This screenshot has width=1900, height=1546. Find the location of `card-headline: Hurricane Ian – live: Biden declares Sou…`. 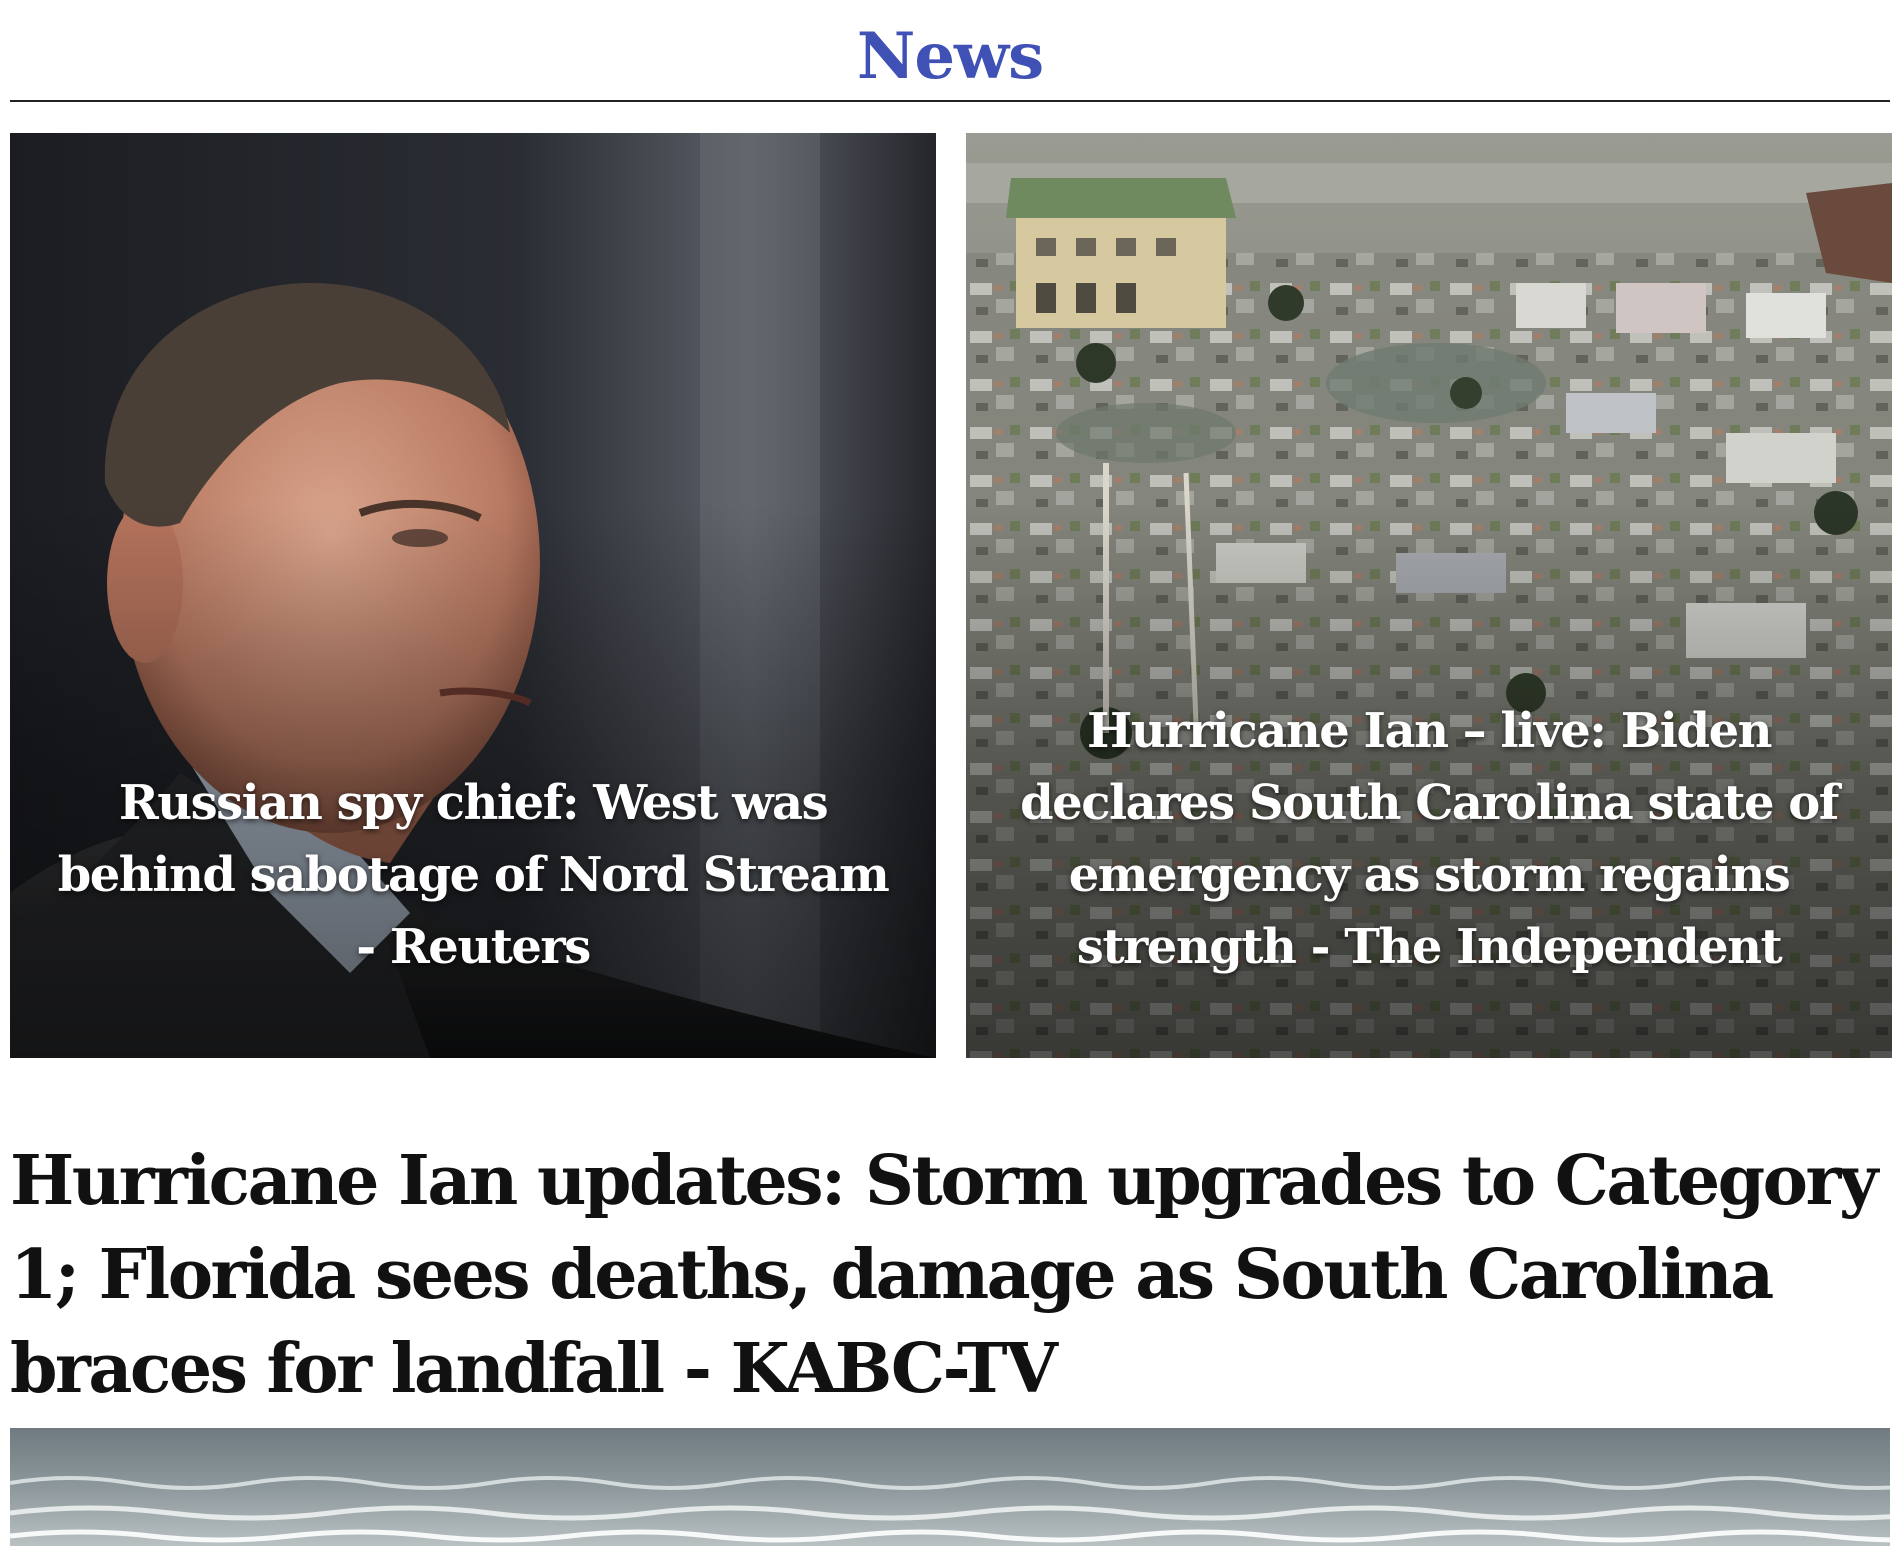

card-headline: Hurricane Ian – live: Biden declares Sou… is located at coordinates (1429, 839).